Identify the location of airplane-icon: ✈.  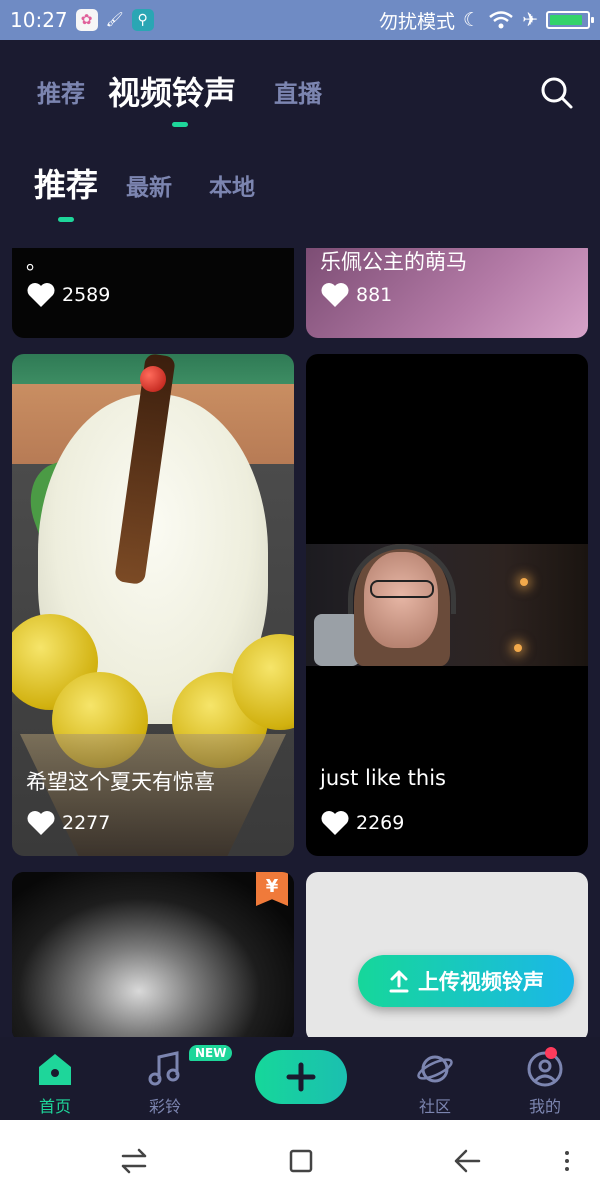
(530, 20).